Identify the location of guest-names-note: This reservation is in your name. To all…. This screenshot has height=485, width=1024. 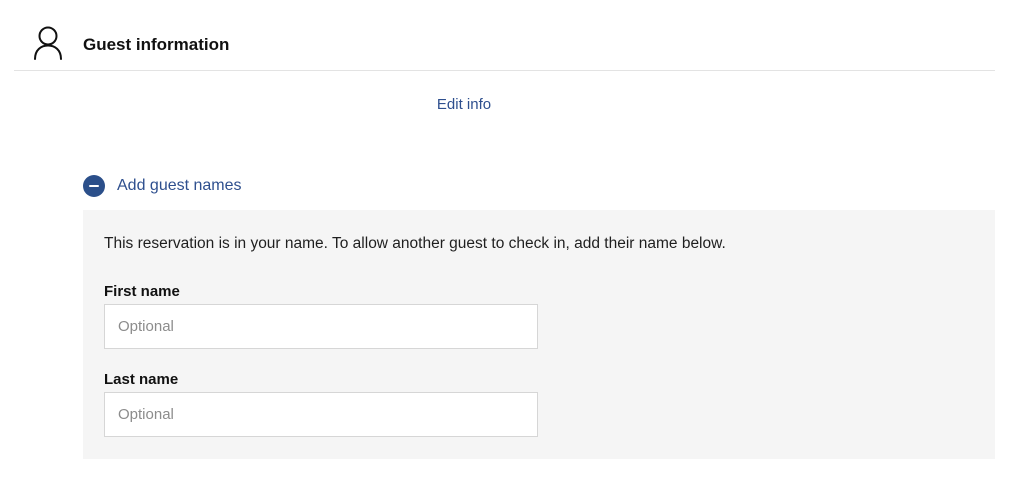
(415, 243).